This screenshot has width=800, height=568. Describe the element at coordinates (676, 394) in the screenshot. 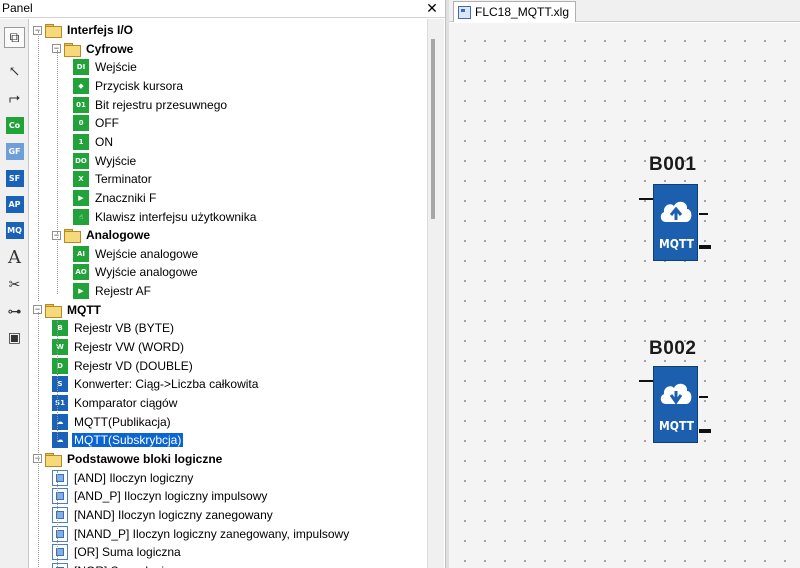

I see `cloud-download-icon` at that location.